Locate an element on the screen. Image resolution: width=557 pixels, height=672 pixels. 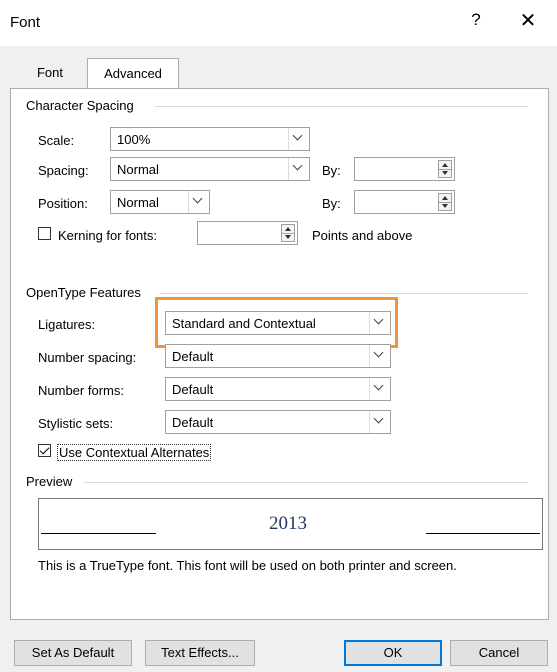
spacing-dropdown-arrow is located at coordinates (298, 169).